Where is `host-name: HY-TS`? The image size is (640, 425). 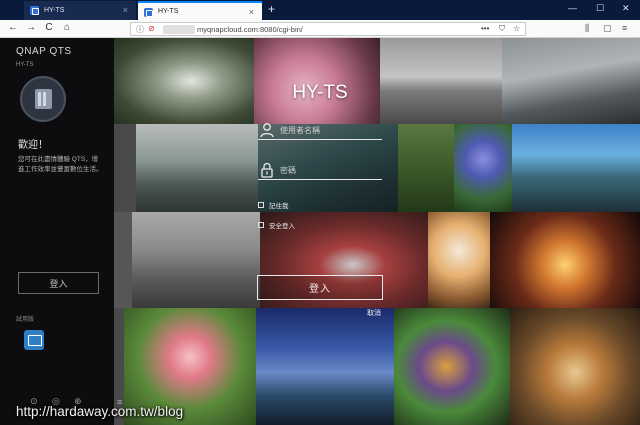 host-name: HY-TS is located at coordinates (25, 65).